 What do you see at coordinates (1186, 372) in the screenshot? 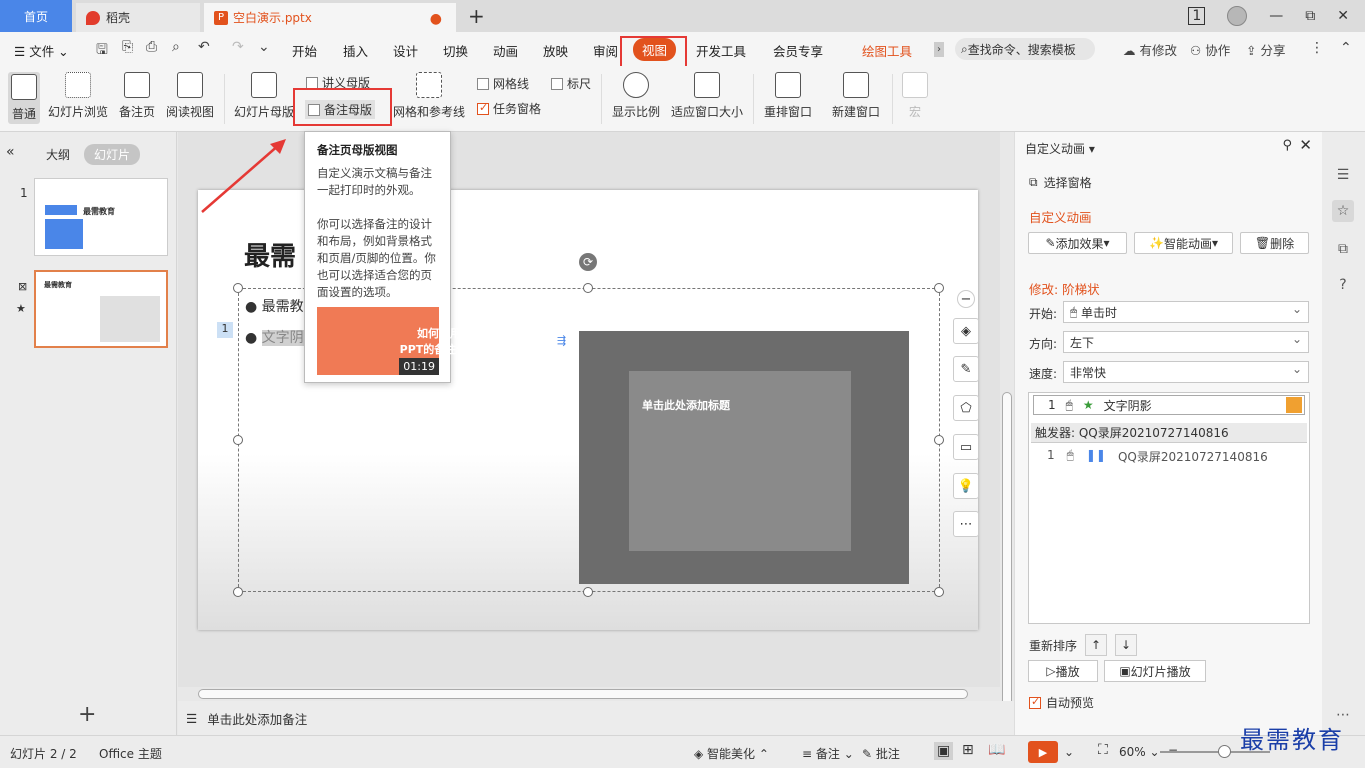
I see `speed-select: 非常快` at bounding box center [1186, 372].